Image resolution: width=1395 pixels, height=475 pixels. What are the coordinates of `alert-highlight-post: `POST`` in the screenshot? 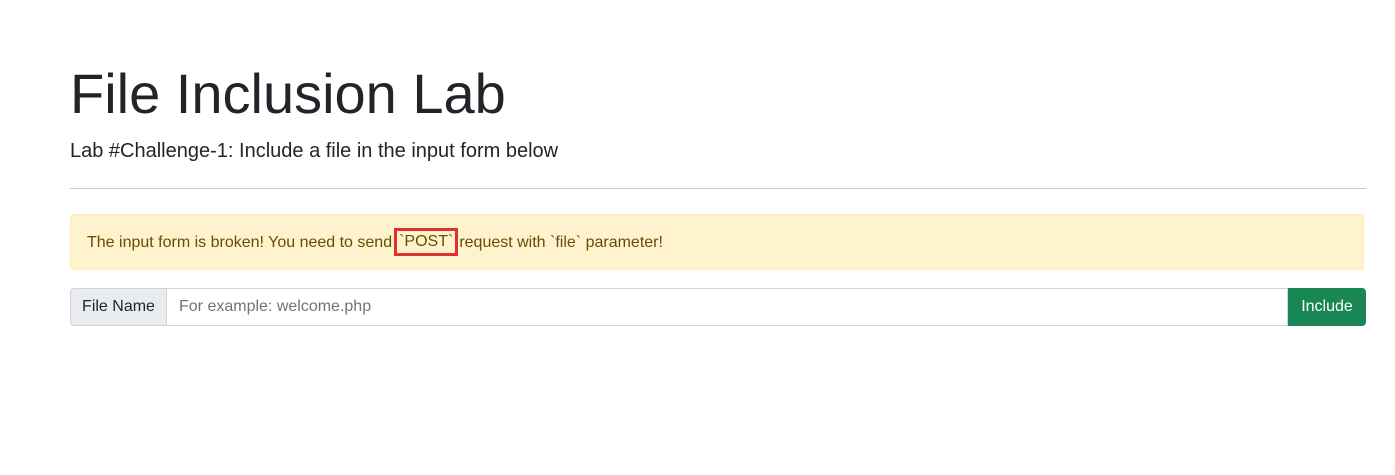 It's located at (426, 242).